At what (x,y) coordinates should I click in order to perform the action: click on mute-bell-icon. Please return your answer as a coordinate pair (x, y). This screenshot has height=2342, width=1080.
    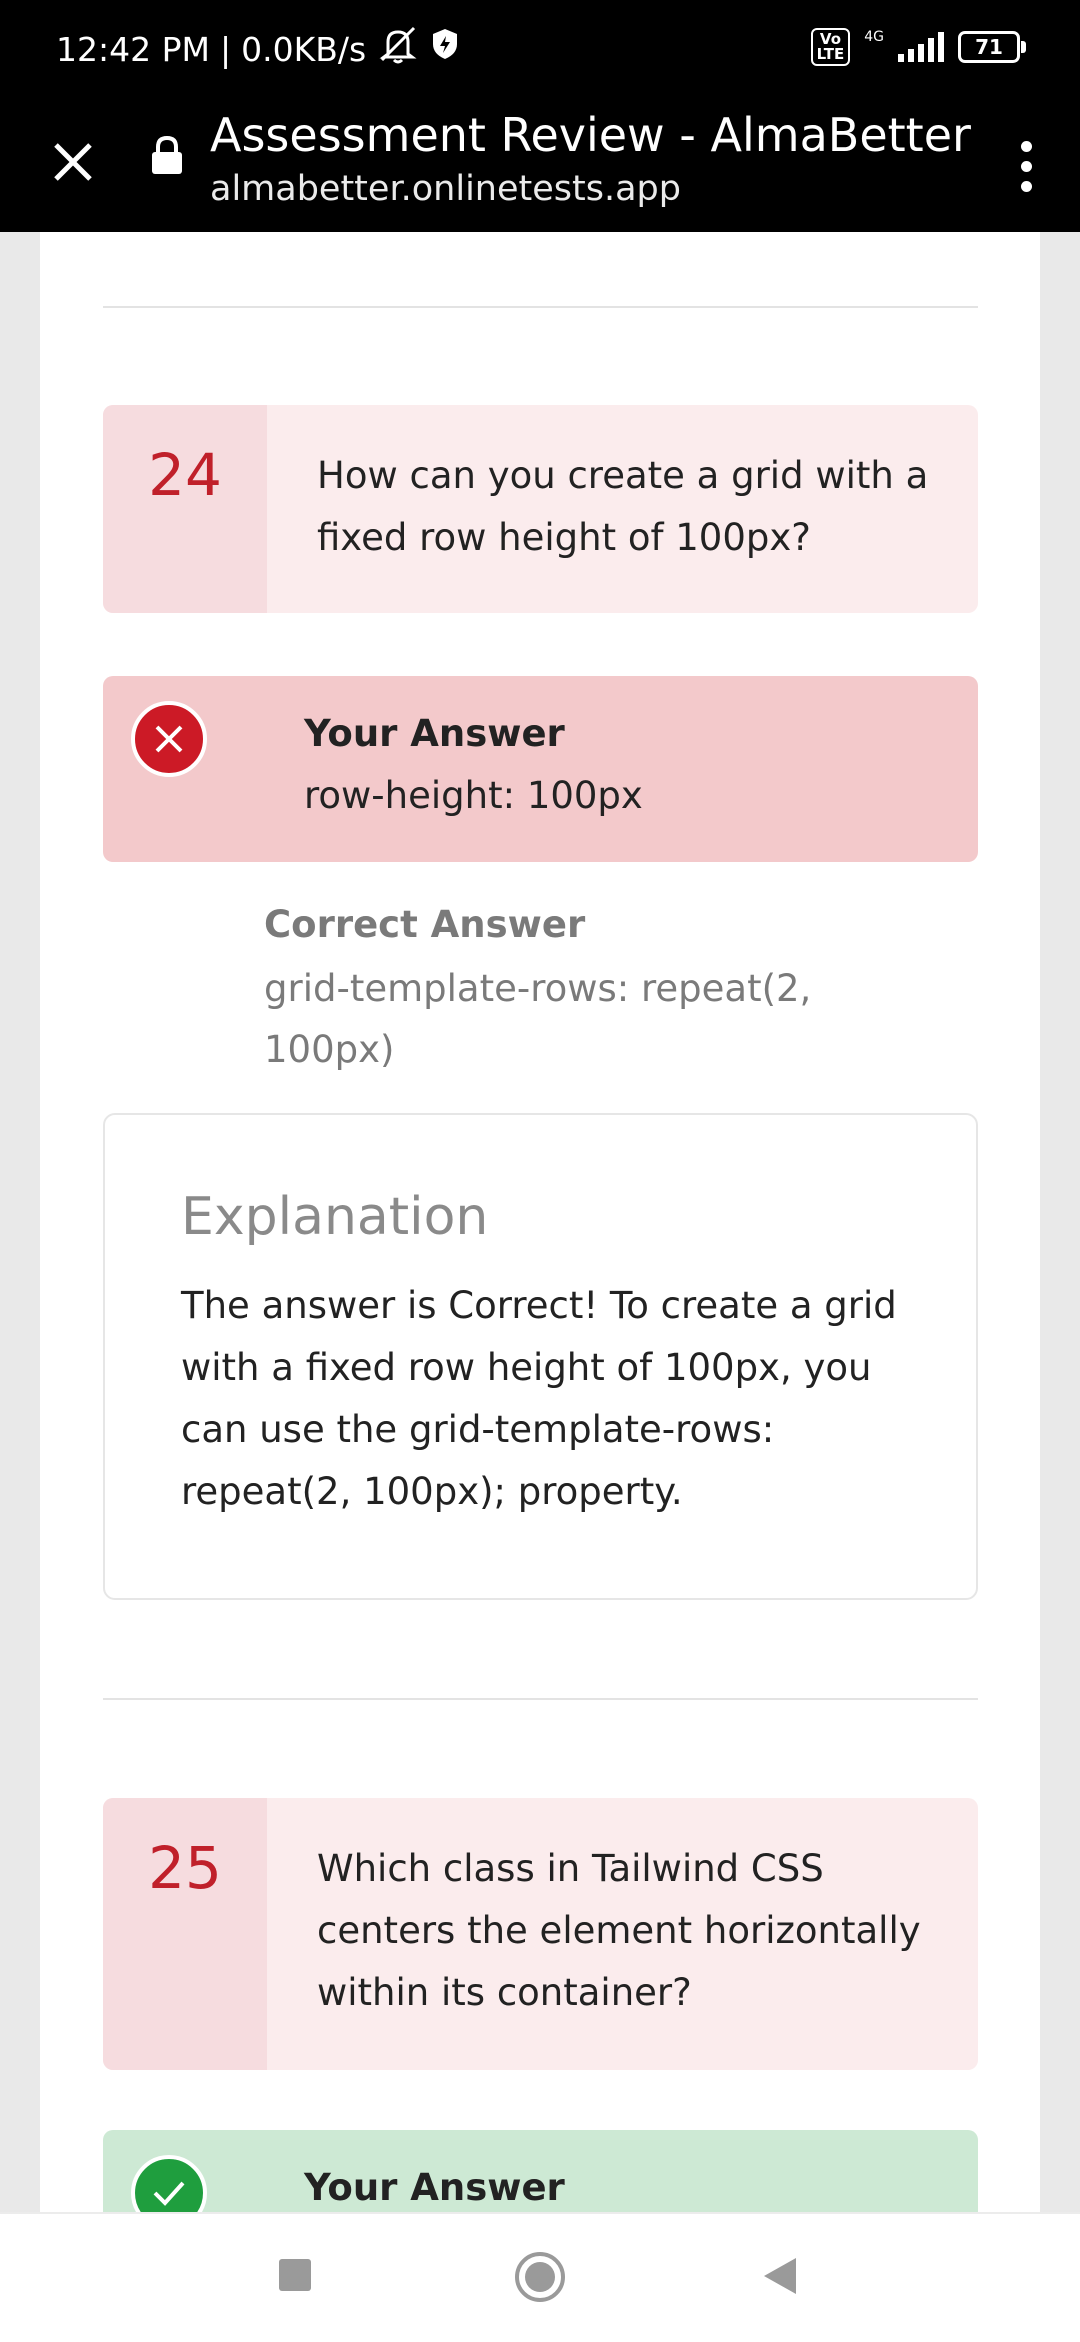
    Looking at the image, I should click on (398, 50).